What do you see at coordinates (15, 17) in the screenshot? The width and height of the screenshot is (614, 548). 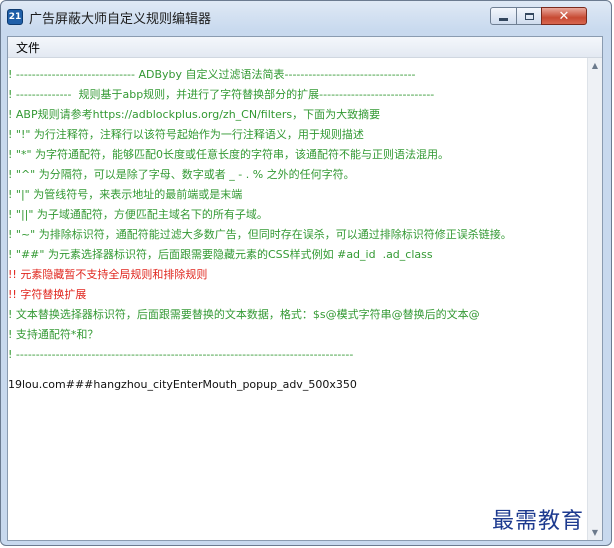 I see `app-icon: 21` at bounding box center [15, 17].